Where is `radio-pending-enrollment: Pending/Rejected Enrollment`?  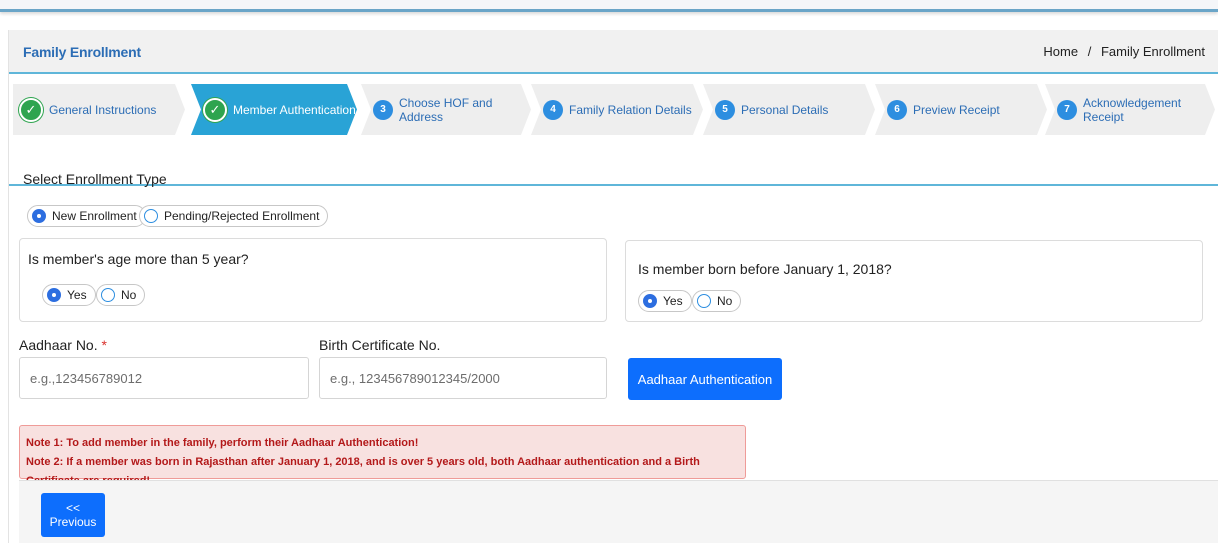 radio-pending-enrollment: Pending/Rejected Enrollment is located at coordinates (234, 216).